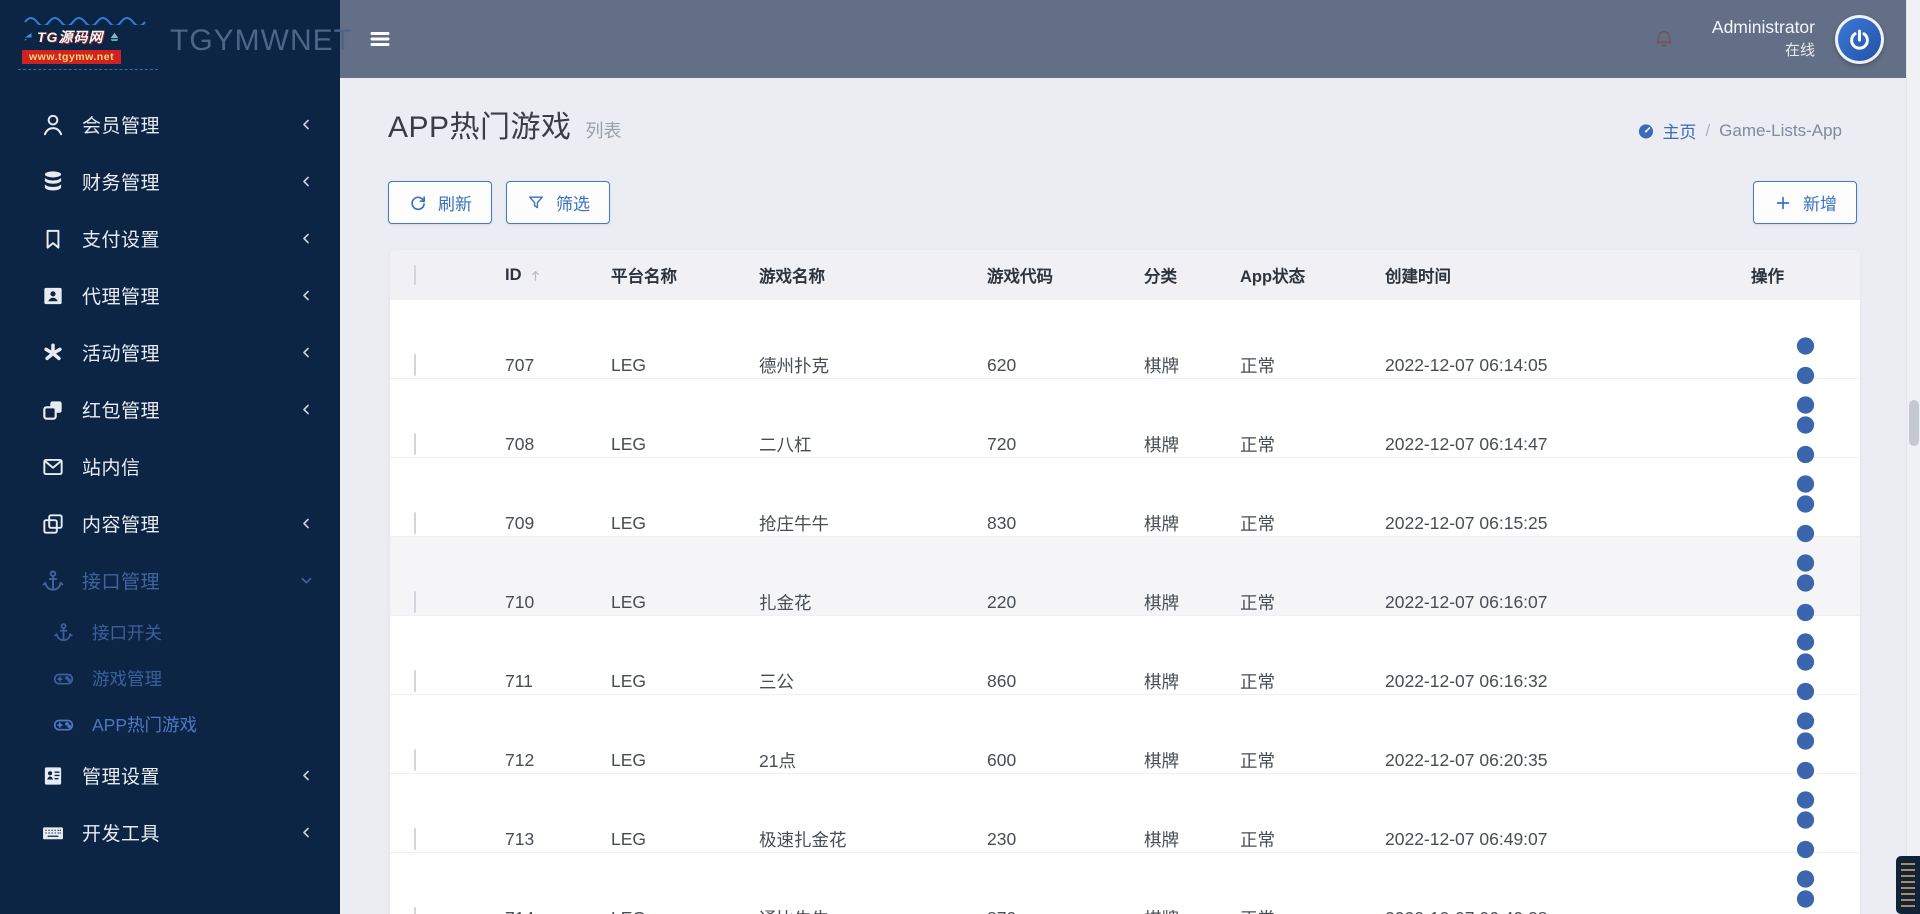  Describe the element at coordinates (70, 36) in the screenshot. I see `logo-text: TG源码网` at that location.